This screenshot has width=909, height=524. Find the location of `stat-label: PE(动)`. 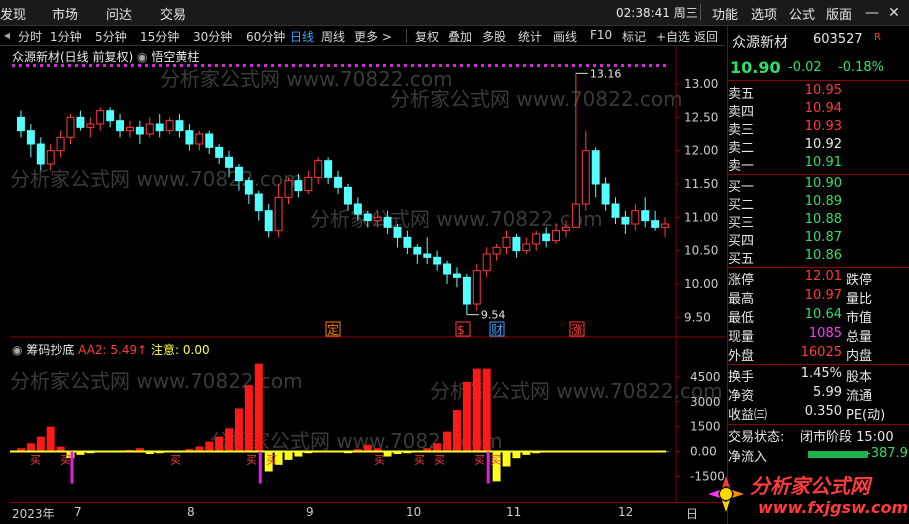

stat-label: PE(动) is located at coordinates (866, 415).